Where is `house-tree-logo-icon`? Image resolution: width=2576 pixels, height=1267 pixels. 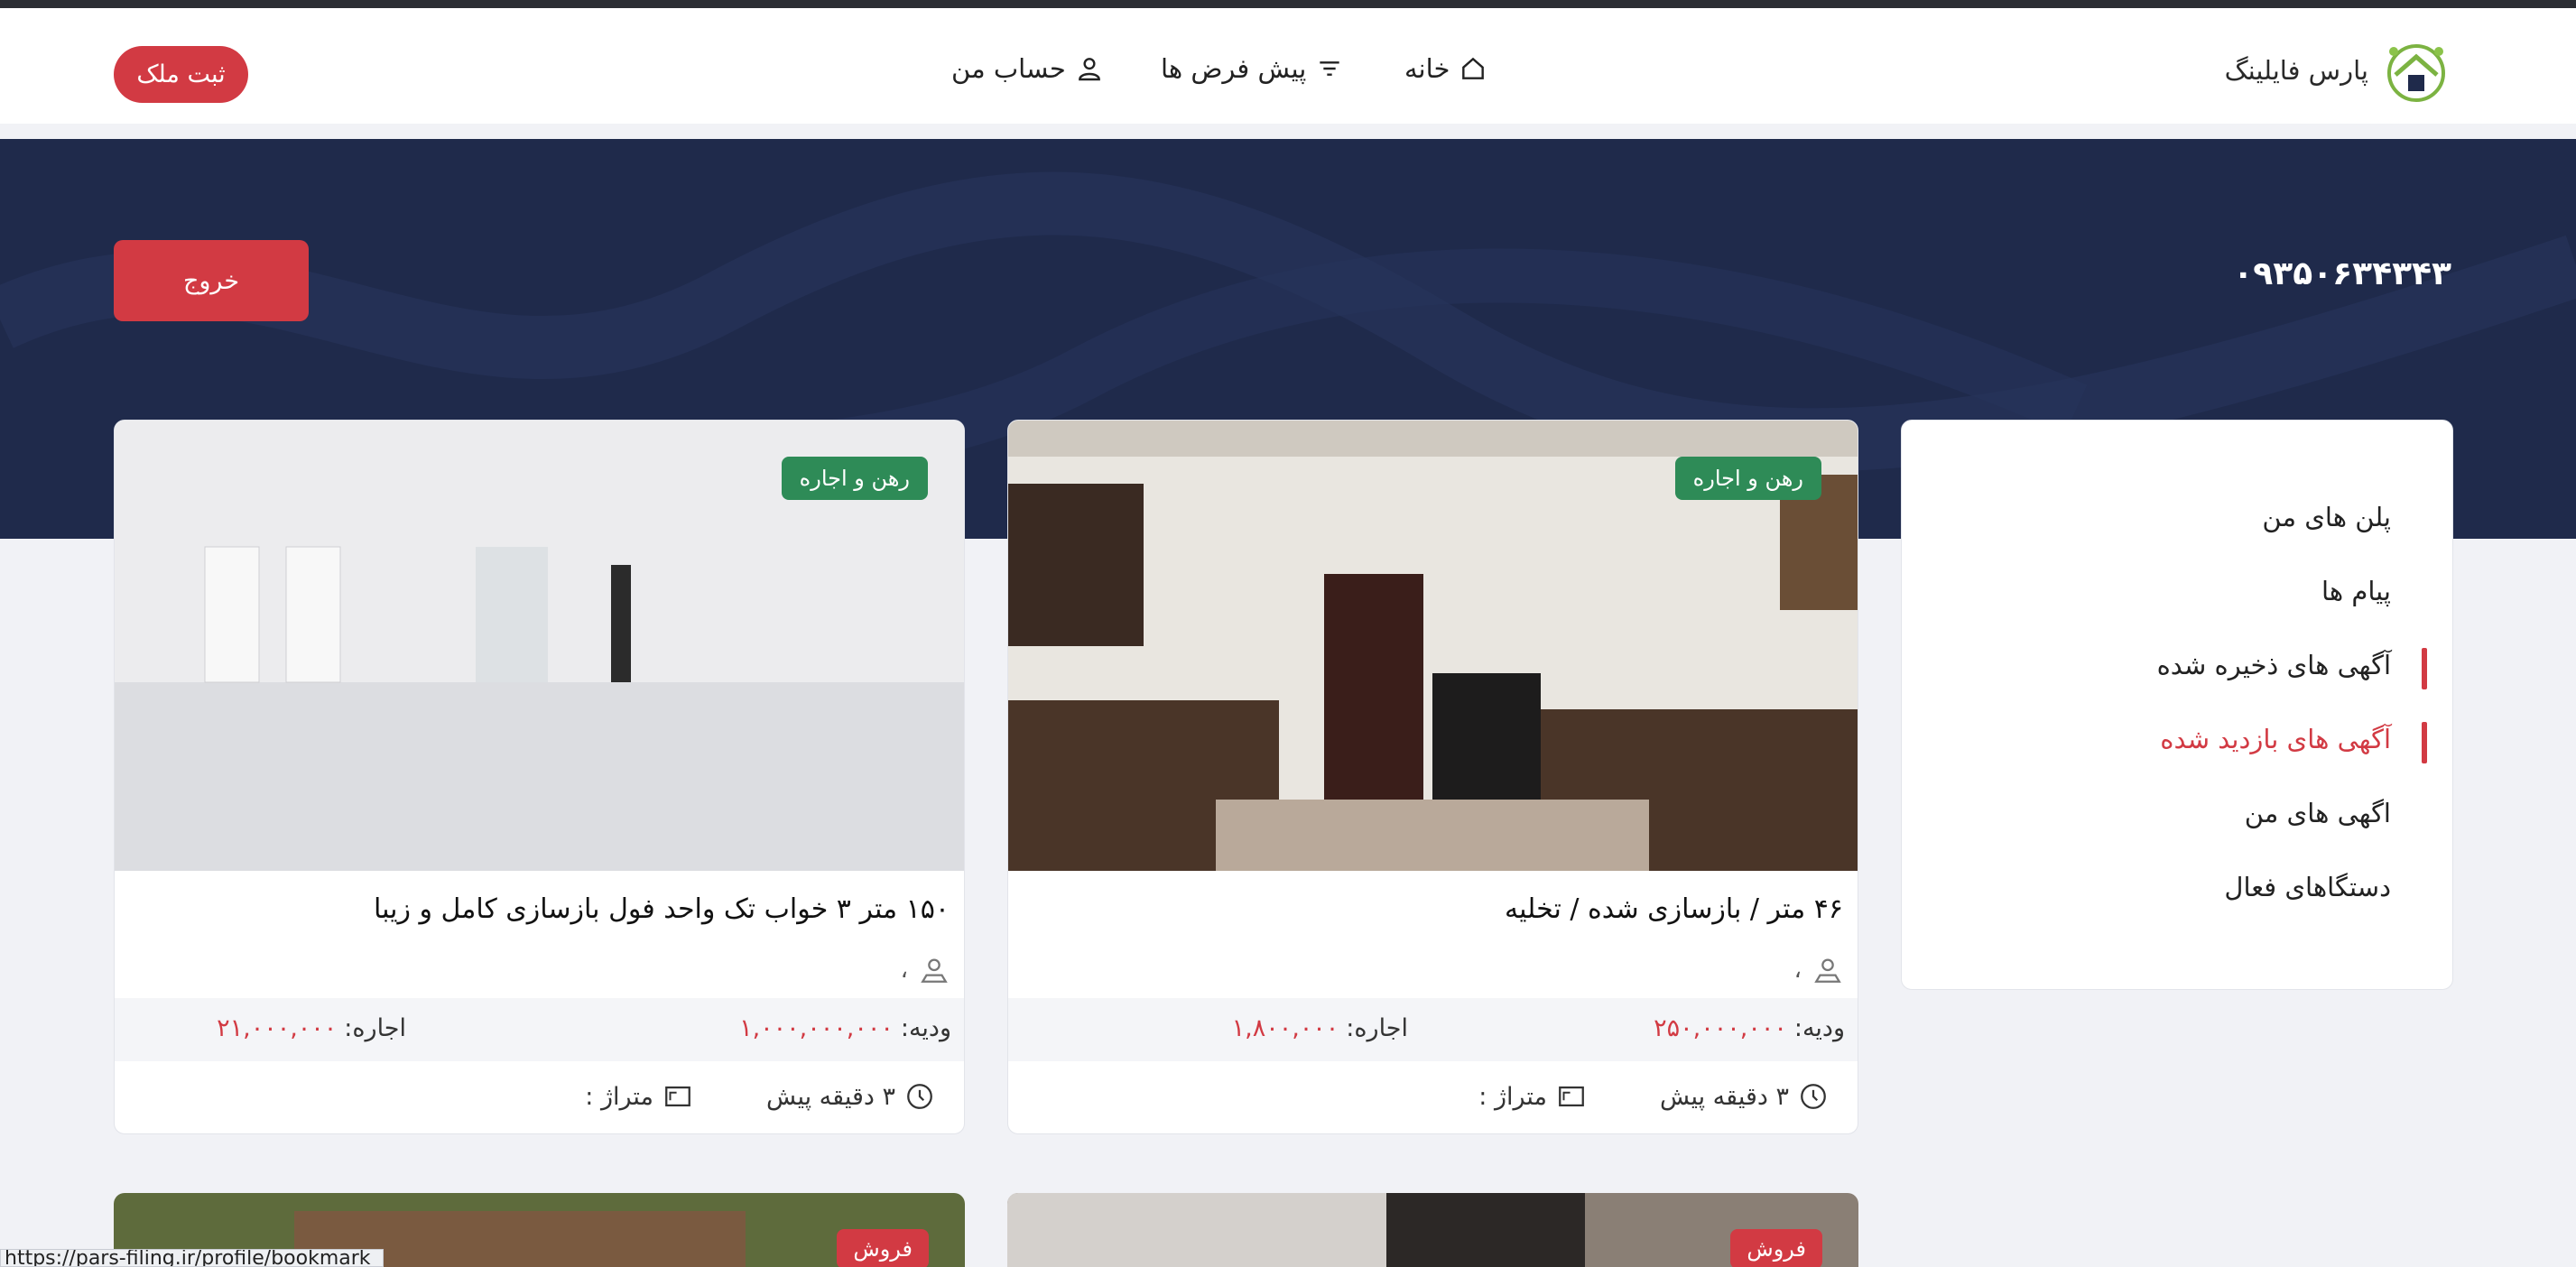
house-tree-logo-icon is located at coordinates (2416, 73).